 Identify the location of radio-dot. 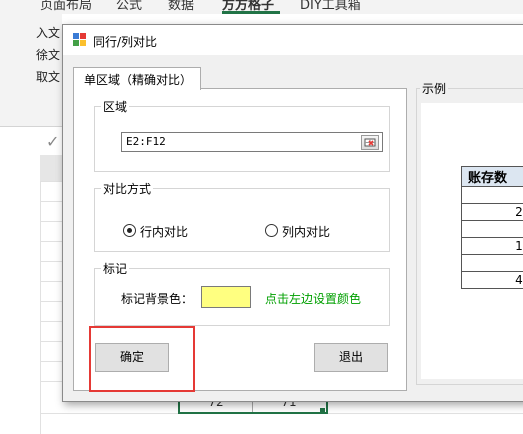
(129, 230).